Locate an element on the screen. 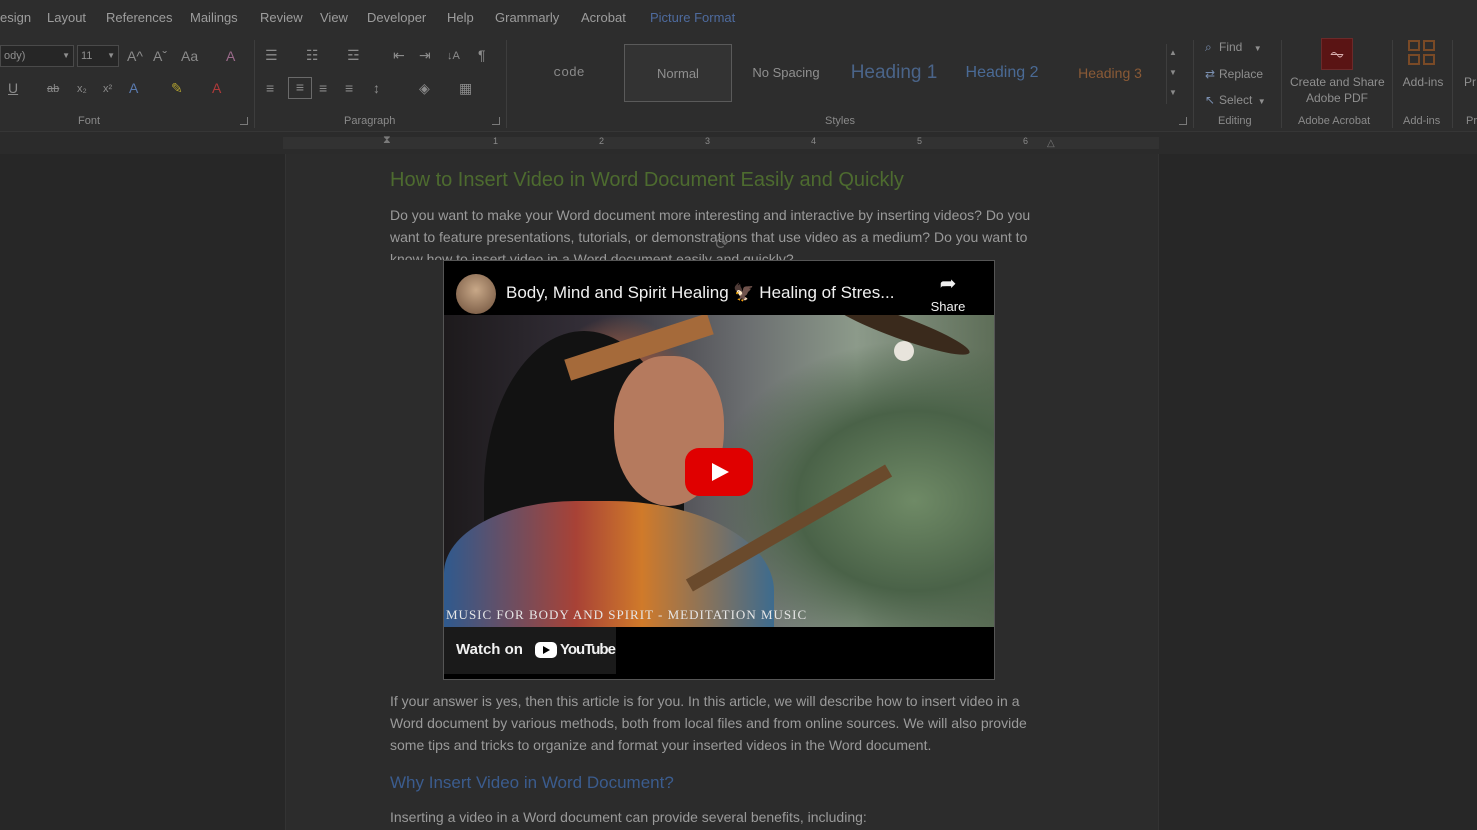 The height and width of the screenshot is (830, 1477). tab-view: View is located at coordinates (334, 17).